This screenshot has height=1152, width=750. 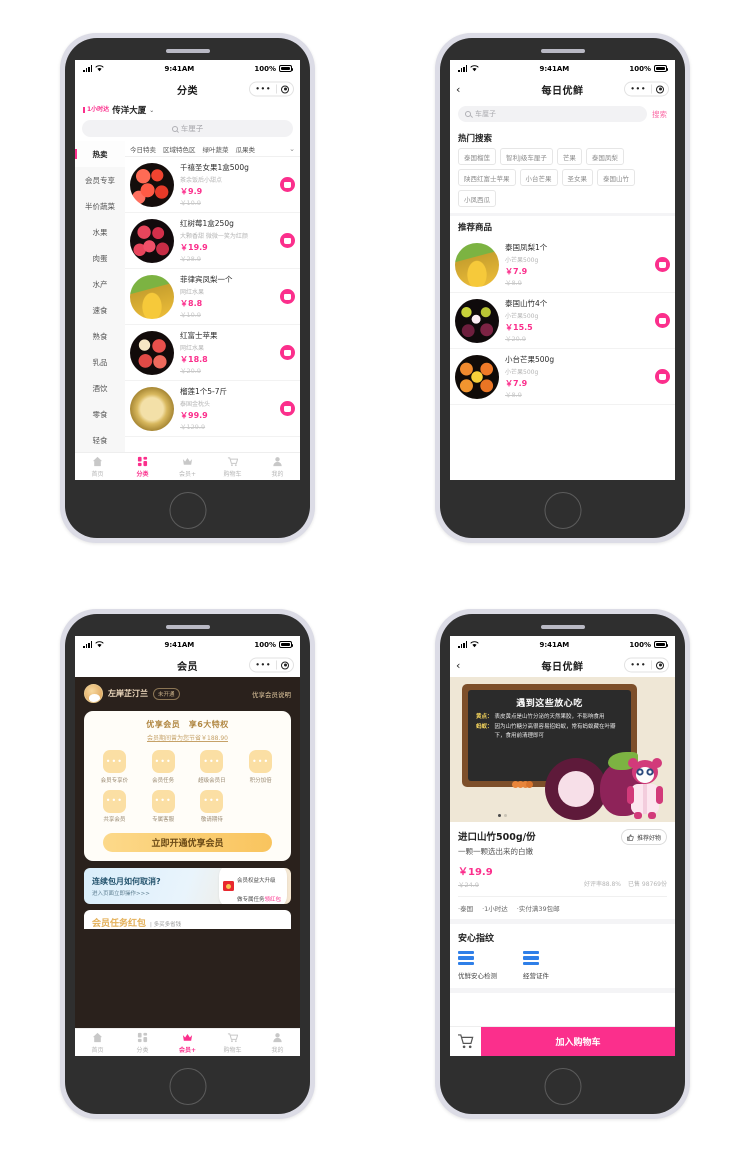 What do you see at coordinates (644, 837) in the screenshot?
I see `recommend-button: 推荐好物` at bounding box center [644, 837].